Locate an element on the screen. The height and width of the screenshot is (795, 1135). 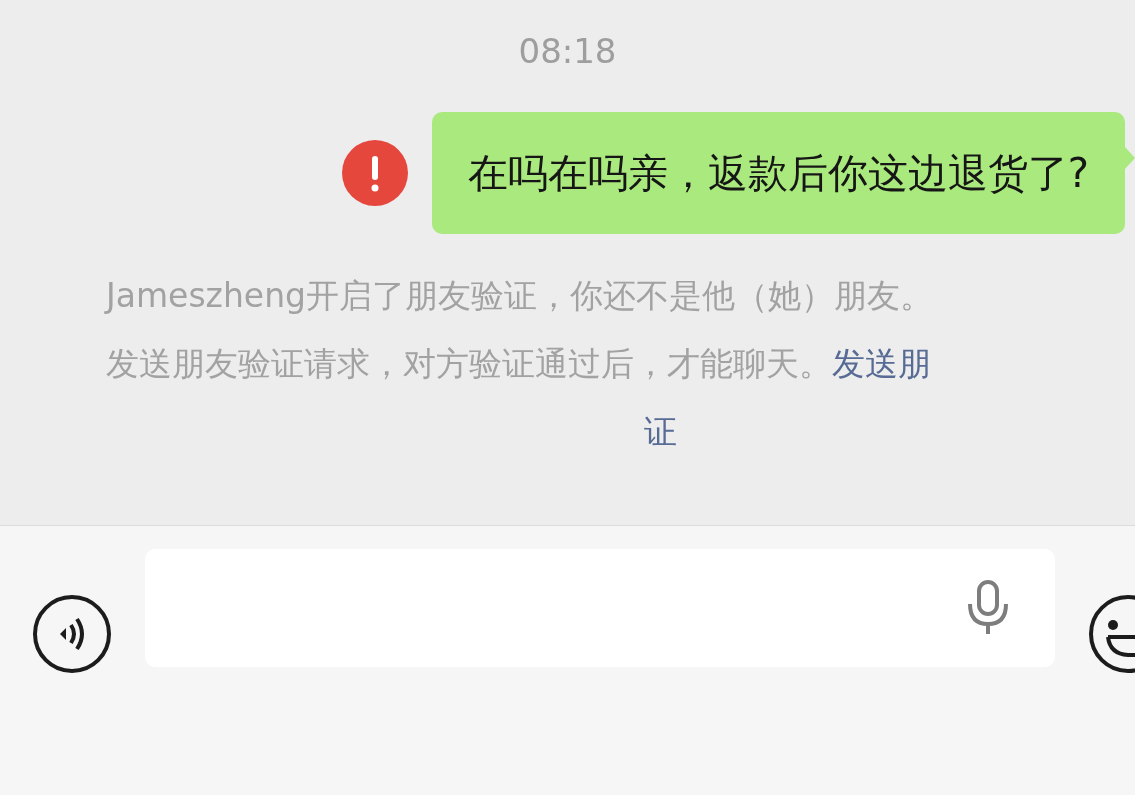
error-icon is located at coordinates (374, 173).